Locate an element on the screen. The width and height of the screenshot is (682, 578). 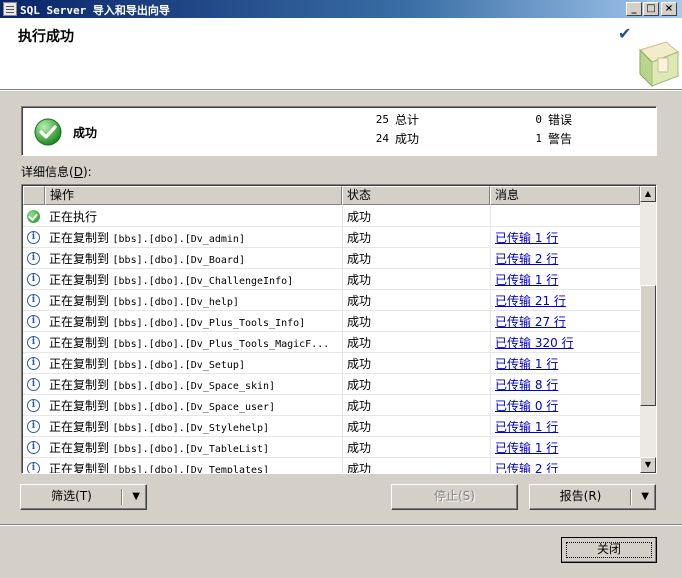
page-title: 执行成功 is located at coordinates (46, 37).